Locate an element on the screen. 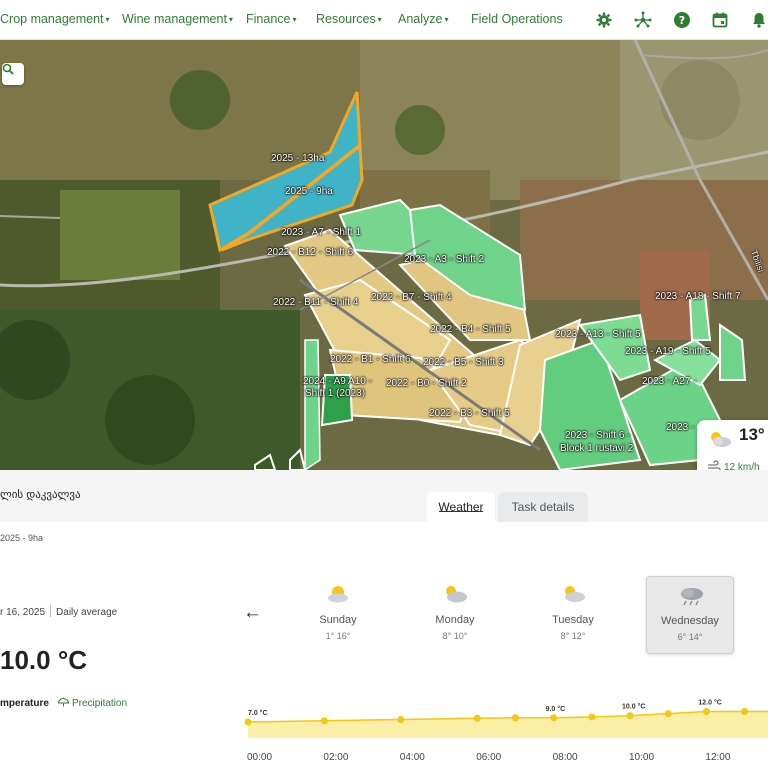 This screenshot has height=768, width=768. field-label: 2022 - B0 - Shift 2 is located at coordinates (426, 383).